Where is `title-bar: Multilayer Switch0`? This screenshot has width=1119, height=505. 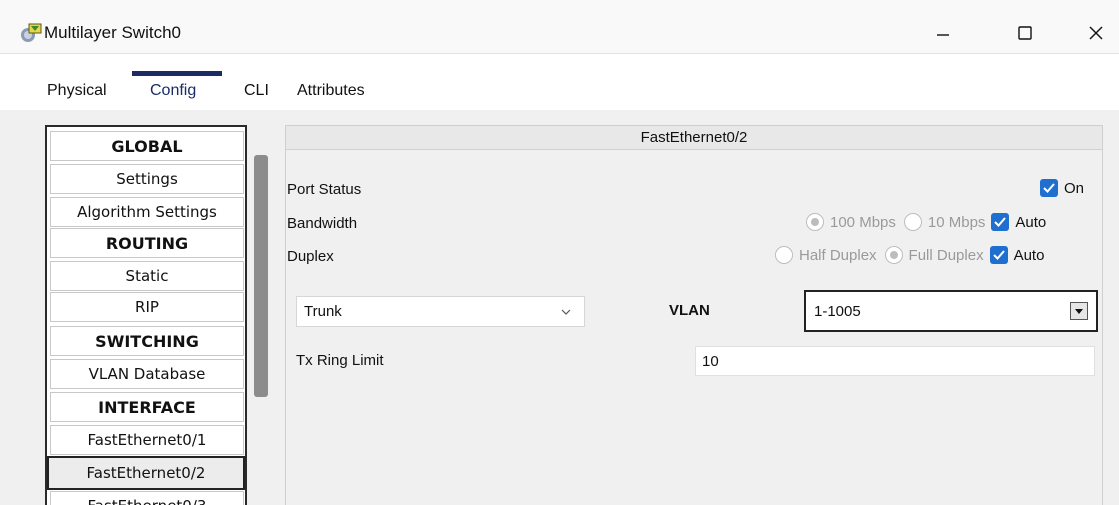 title-bar: Multilayer Switch0 is located at coordinates (559, 27).